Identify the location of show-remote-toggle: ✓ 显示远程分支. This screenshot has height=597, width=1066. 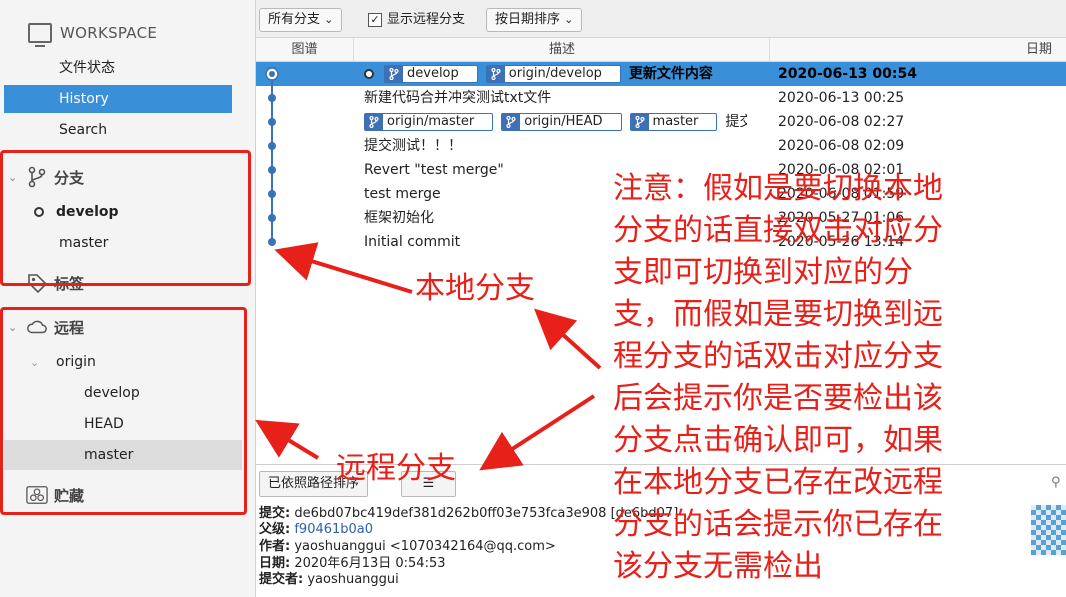
(416, 20).